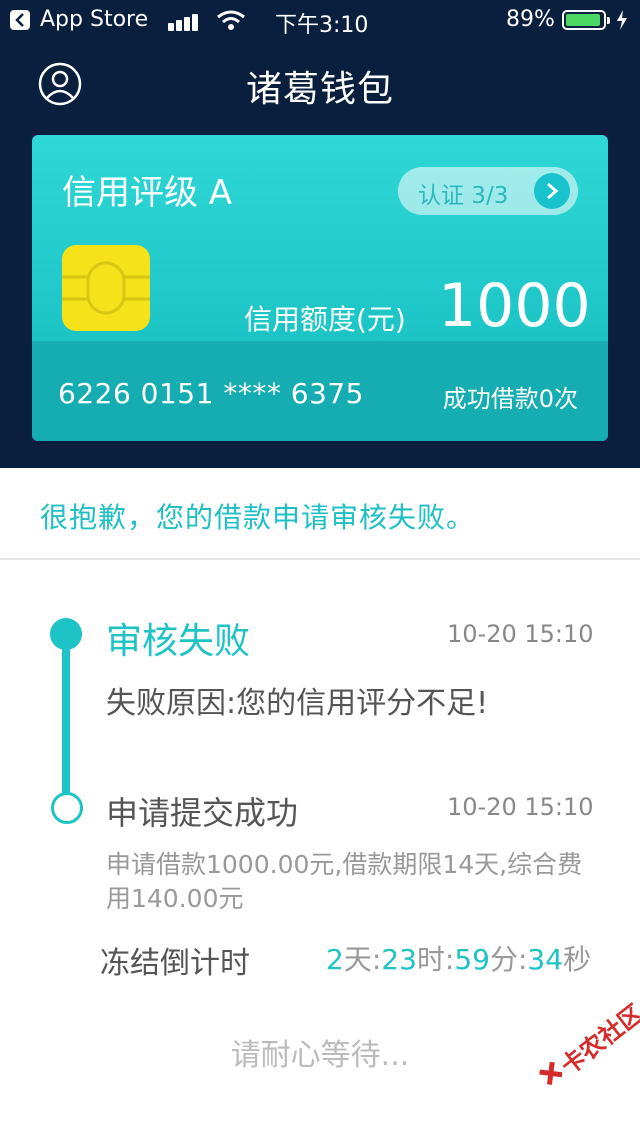 The image size is (640, 1136). What do you see at coordinates (510, 399) in the screenshot?
I see `success-loan-count: 成功借款0次` at bounding box center [510, 399].